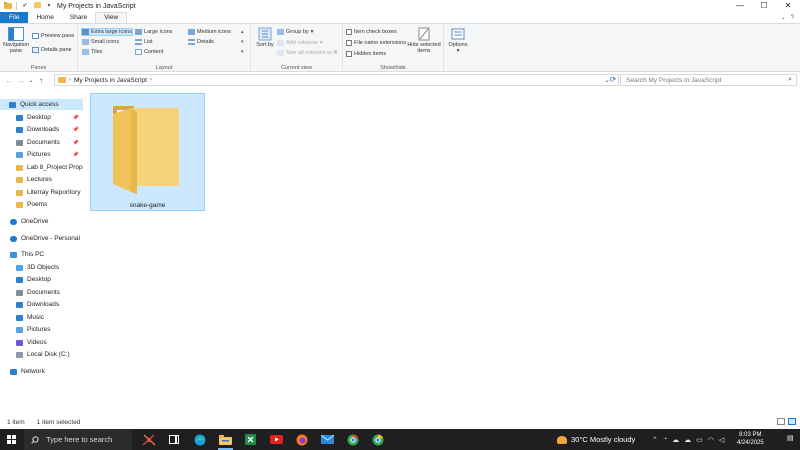 This screenshot has width=800, height=450. I want to click on taskbar-search-input: Type here to search, so click(79, 439).